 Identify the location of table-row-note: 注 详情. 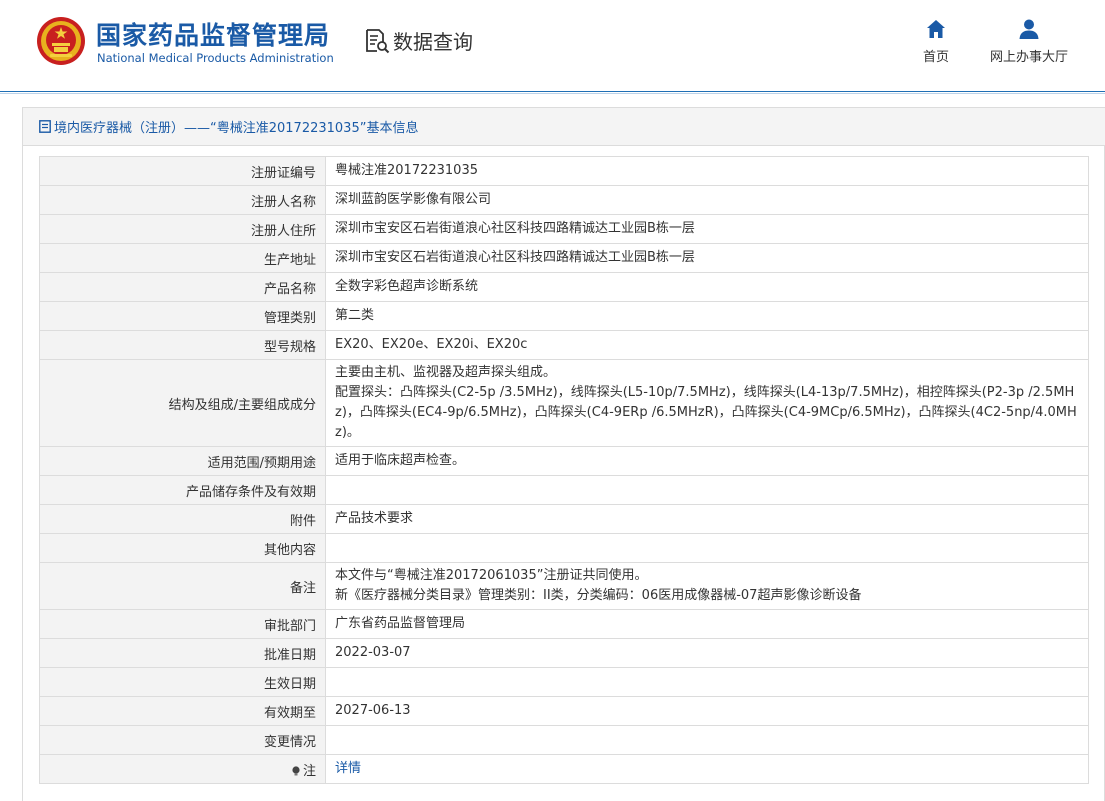
(564, 769).